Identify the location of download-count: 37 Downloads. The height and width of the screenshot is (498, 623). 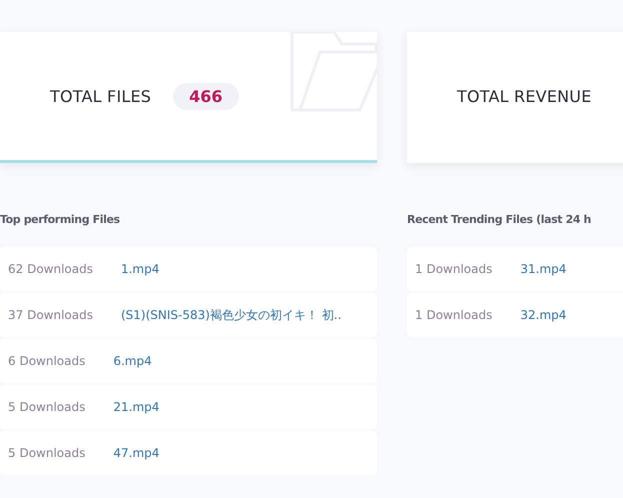
(50, 315).